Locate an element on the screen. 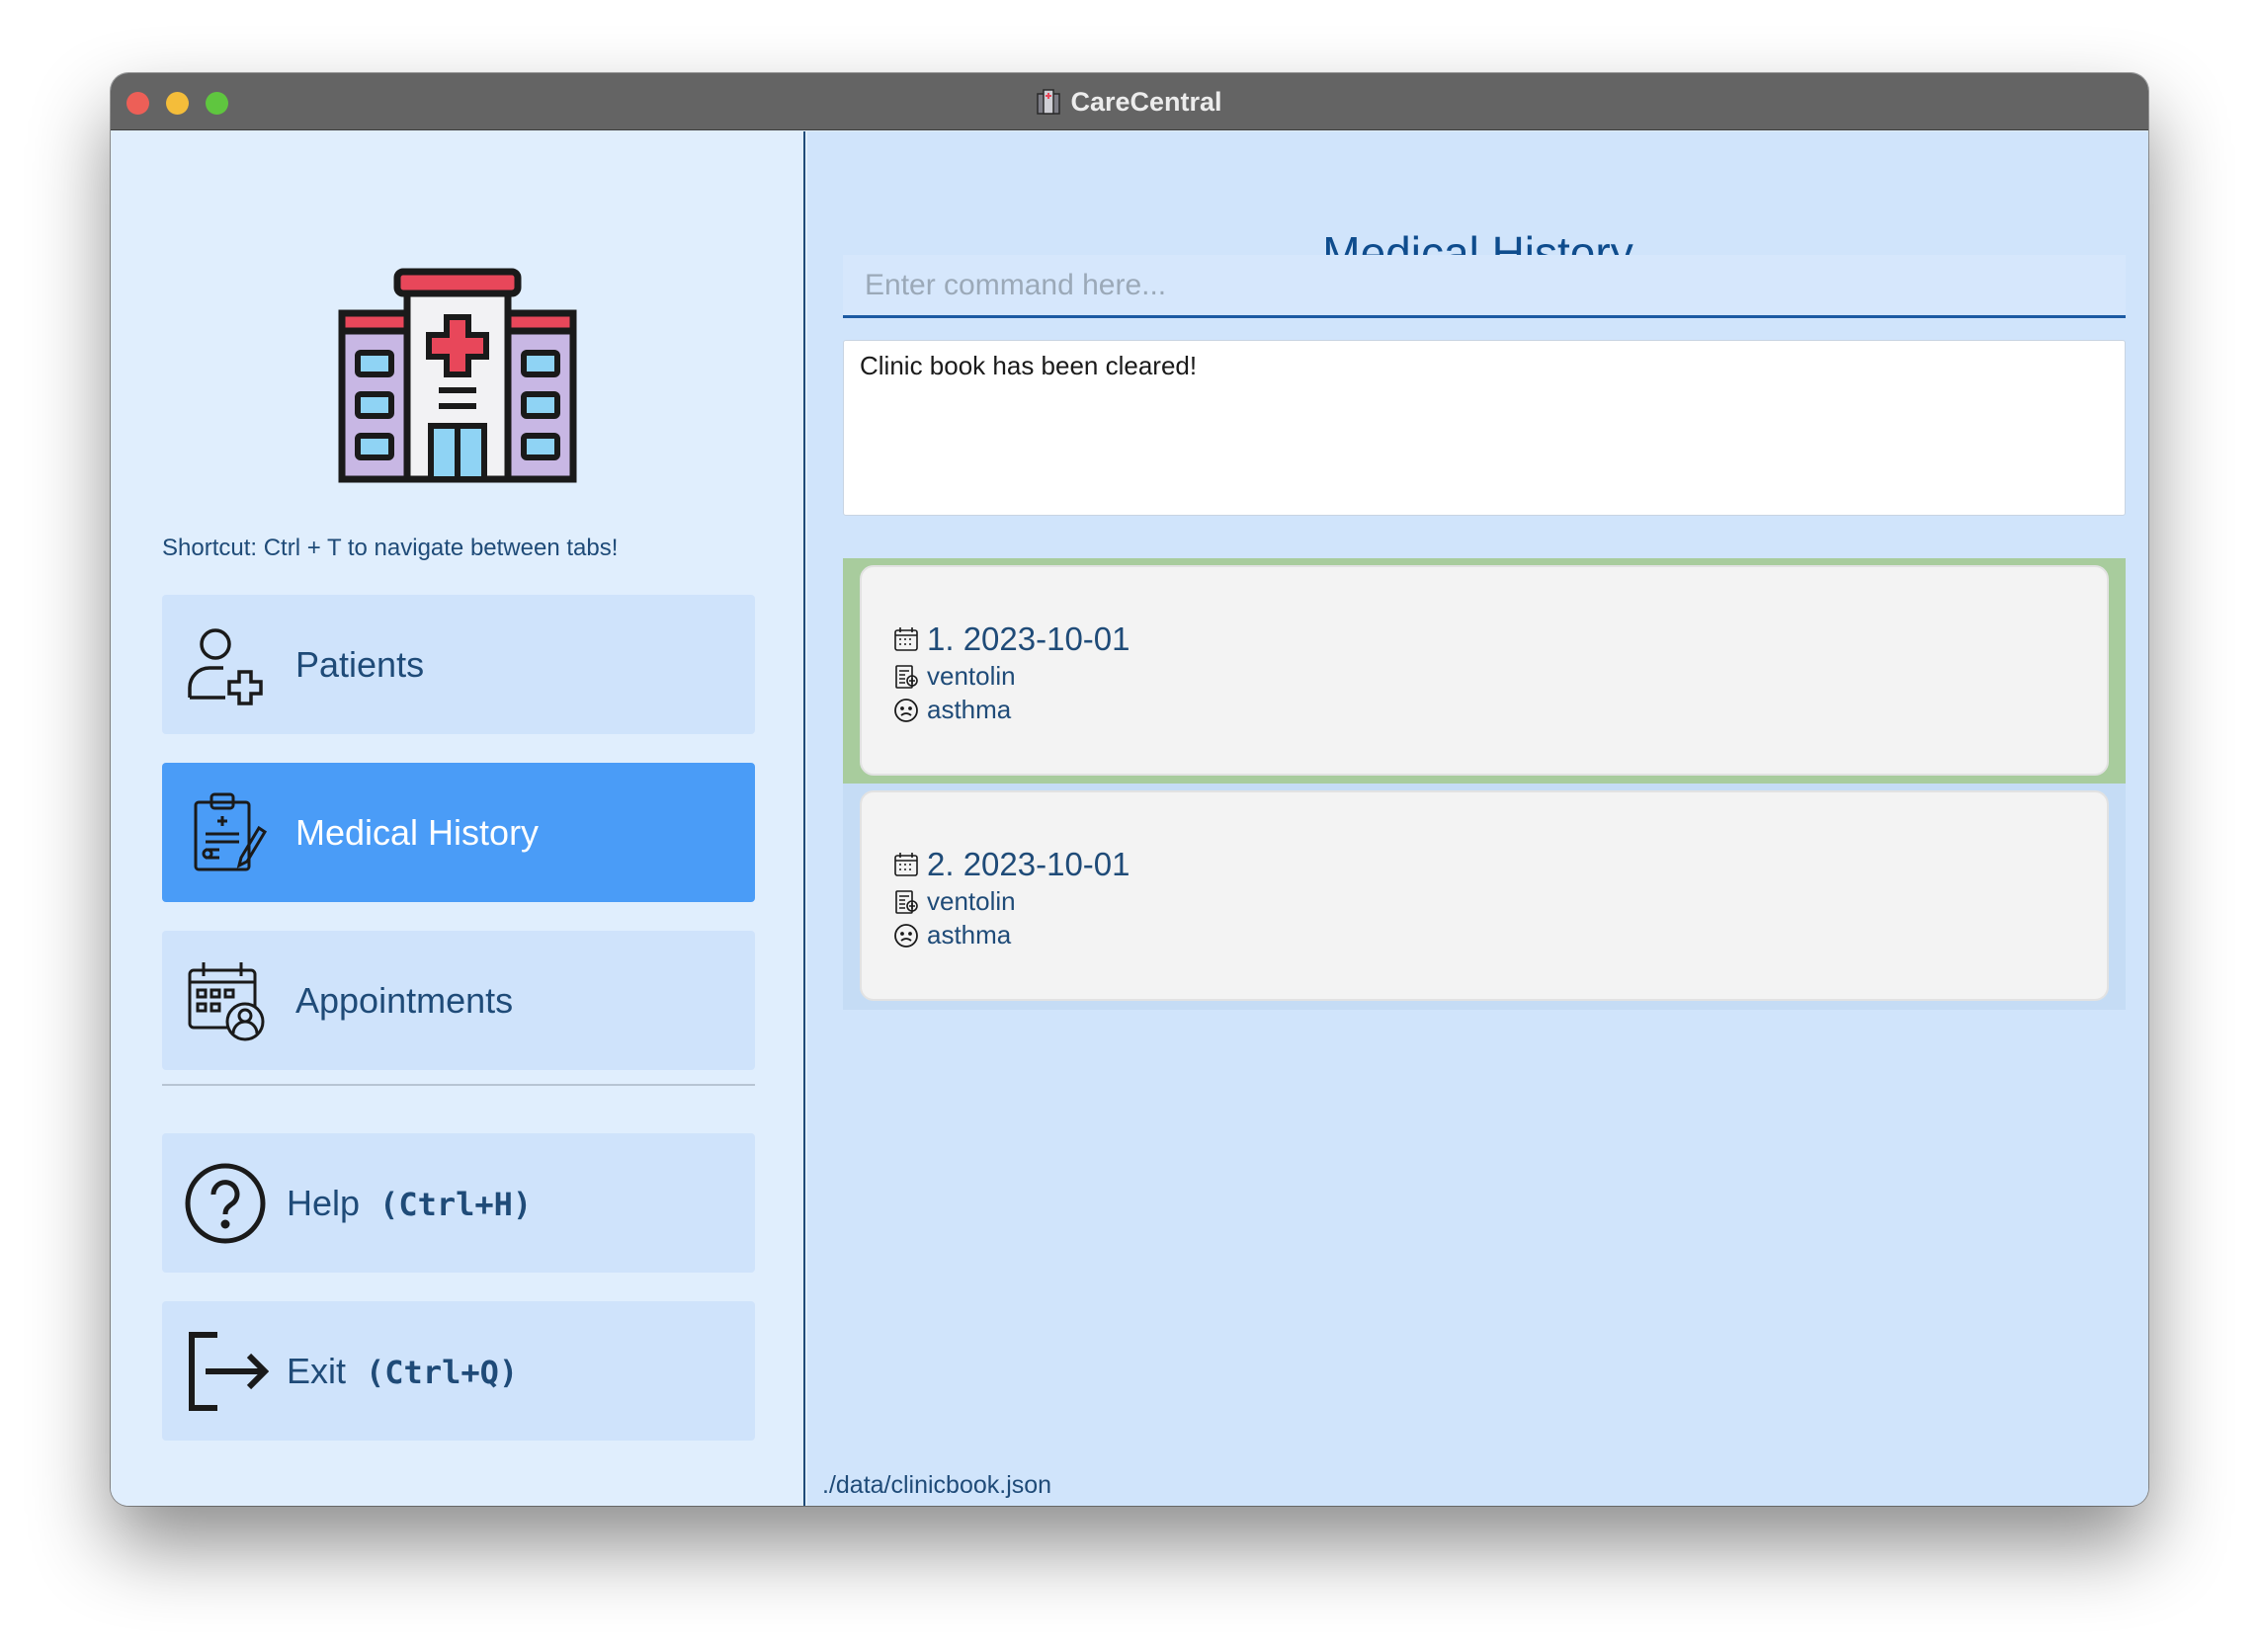 This screenshot has width=2259, height=1652. record-date: 2. 2023-10-01 is located at coordinates (1028, 864).